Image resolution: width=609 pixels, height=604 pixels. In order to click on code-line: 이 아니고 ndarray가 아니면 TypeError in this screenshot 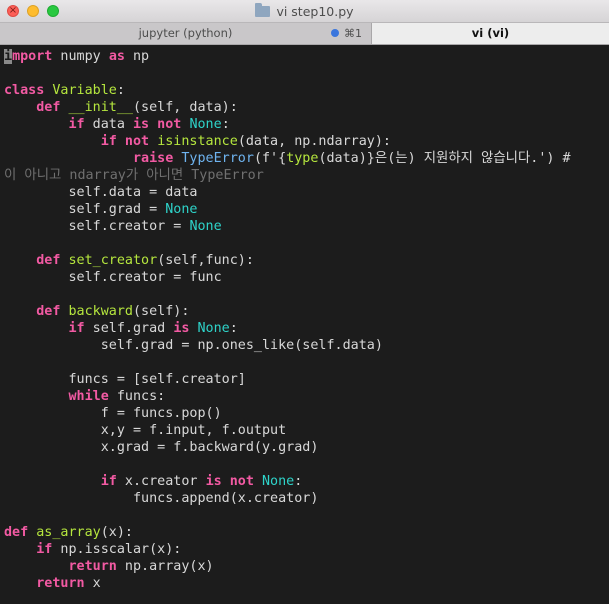, I will do `click(134, 175)`.